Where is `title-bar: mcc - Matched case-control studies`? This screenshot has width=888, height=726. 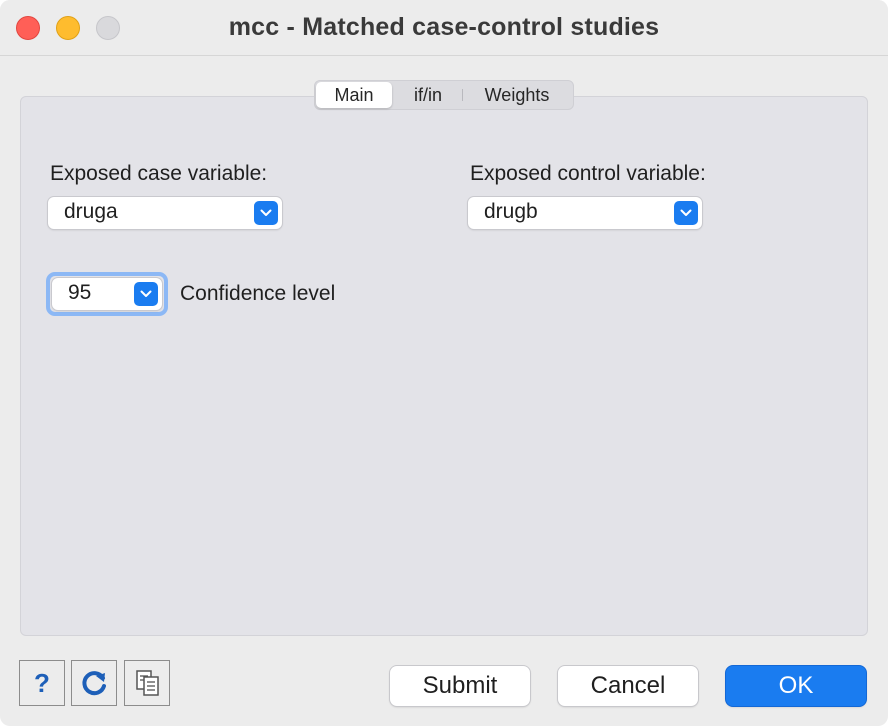 title-bar: mcc - Matched case-control studies is located at coordinates (444, 28).